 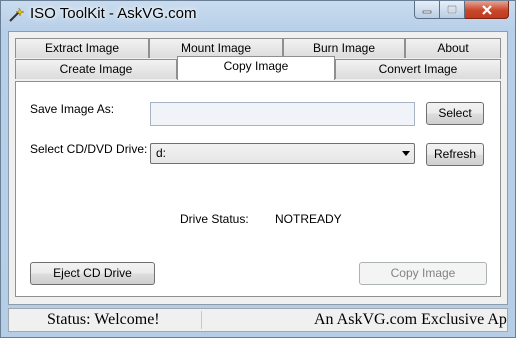 What do you see at coordinates (308, 219) in the screenshot?
I see `drive-status-value: NOTREADY` at bounding box center [308, 219].